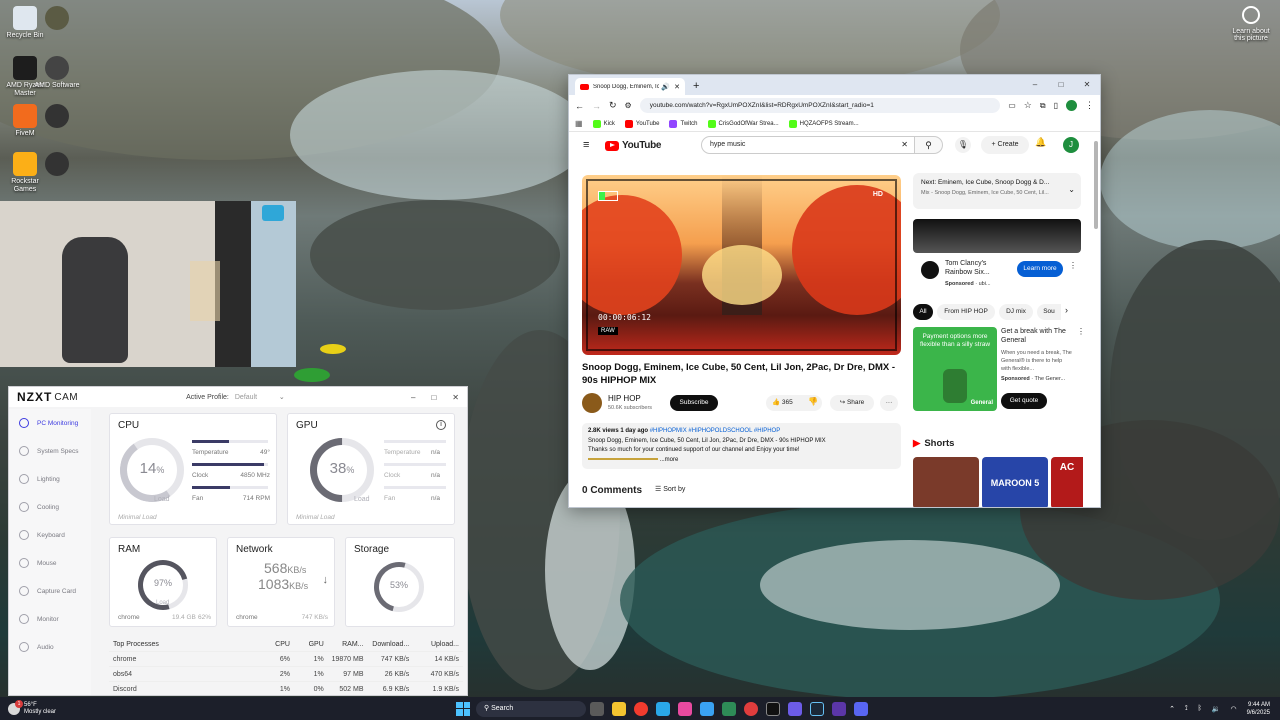 The height and width of the screenshot is (720, 1280). What do you see at coordinates (597, 708) in the screenshot?
I see `task-view-icon` at bounding box center [597, 708].